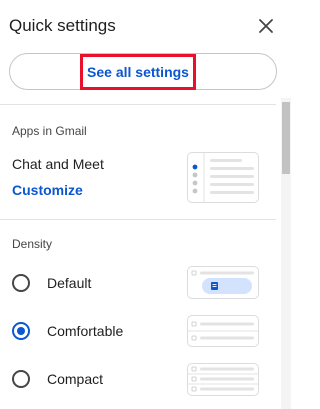 Image resolution: width=320 pixels, height=409 pixels. Describe the element at coordinates (85, 331) in the screenshot. I see `density-option-label: Comfortable` at that location.